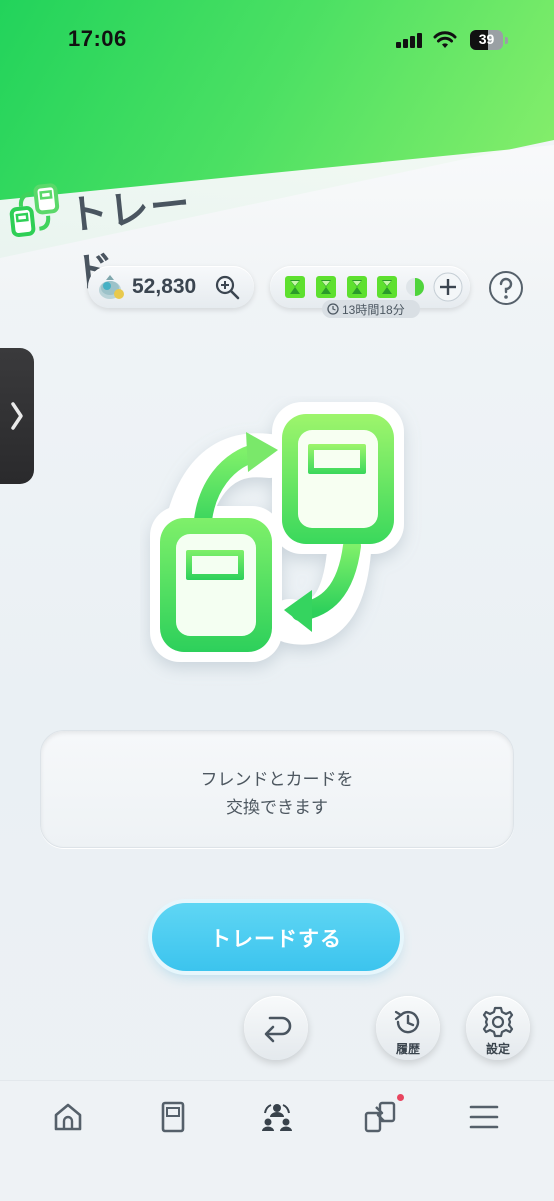  Describe the element at coordinates (227, 287) in the screenshot. I see `zoom-in-icon` at that location.